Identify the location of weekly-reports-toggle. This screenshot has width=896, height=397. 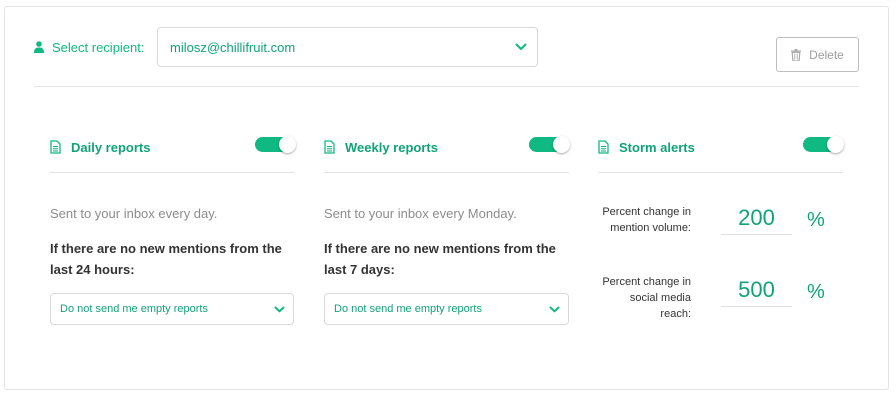
(549, 144).